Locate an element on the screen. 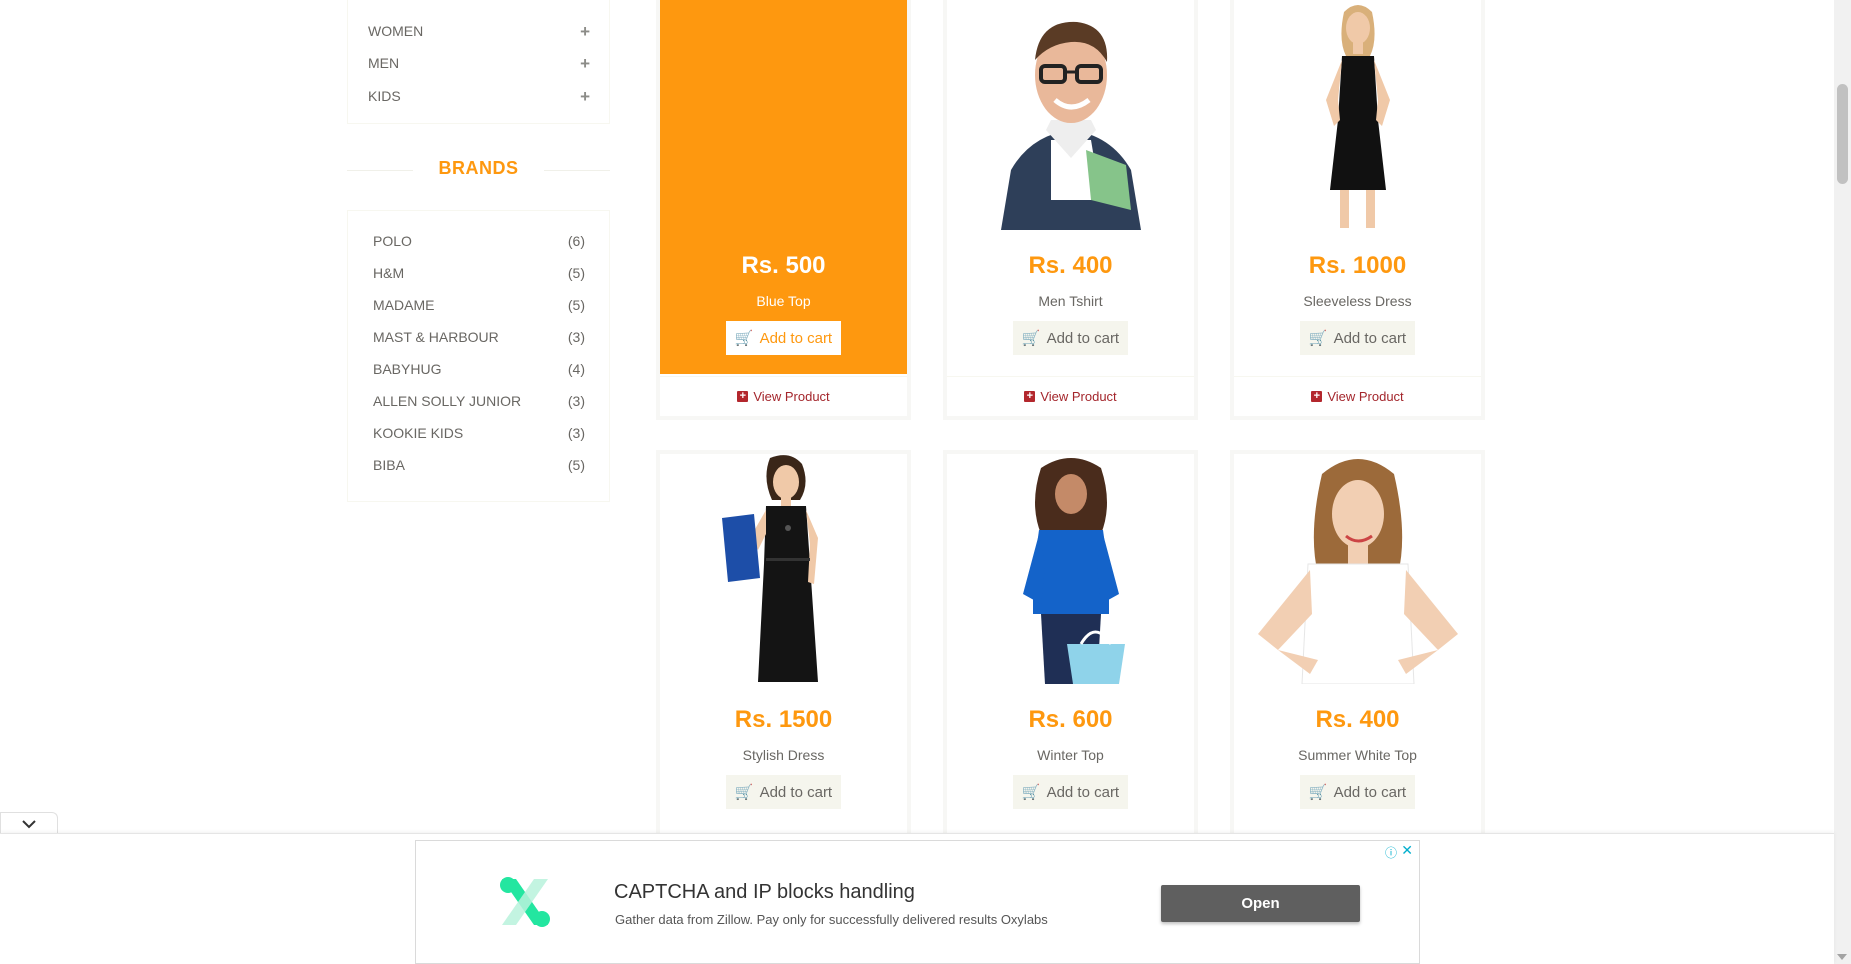  brand-item-madame: MADAME (5) is located at coordinates (479, 305).